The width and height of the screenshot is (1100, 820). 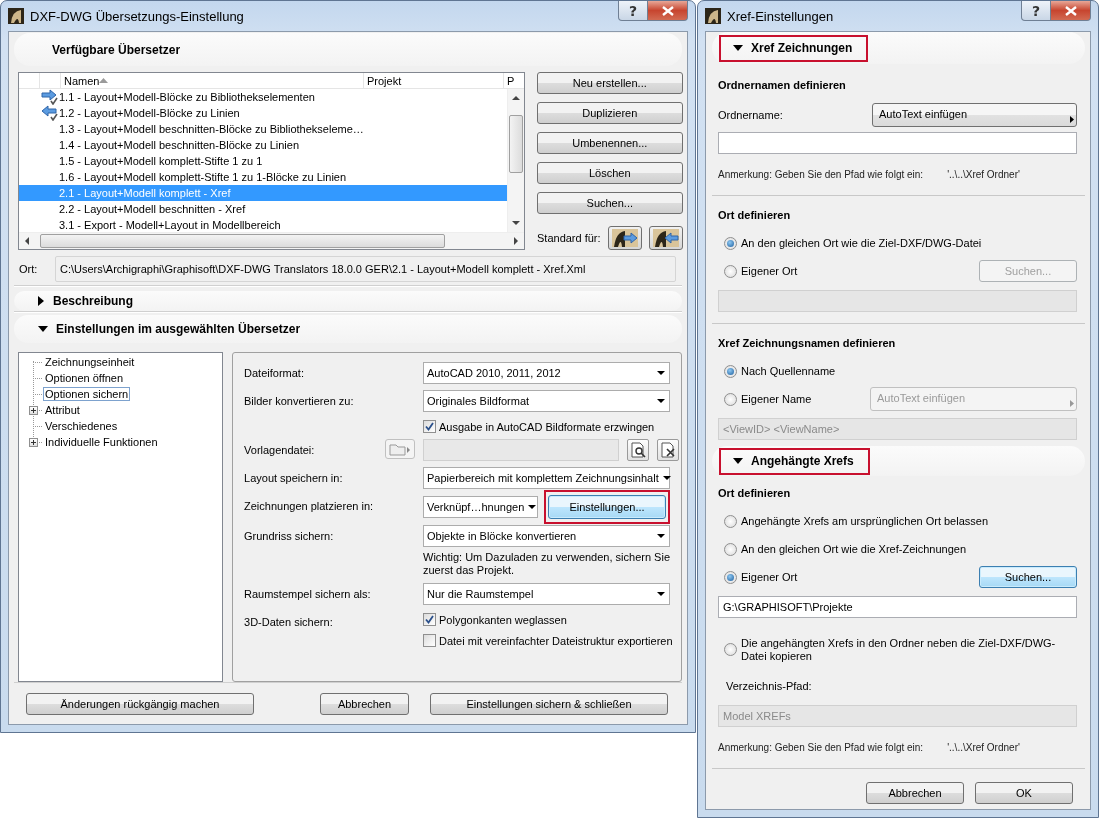 I want to click on translator-list, so click(x=271, y=161).